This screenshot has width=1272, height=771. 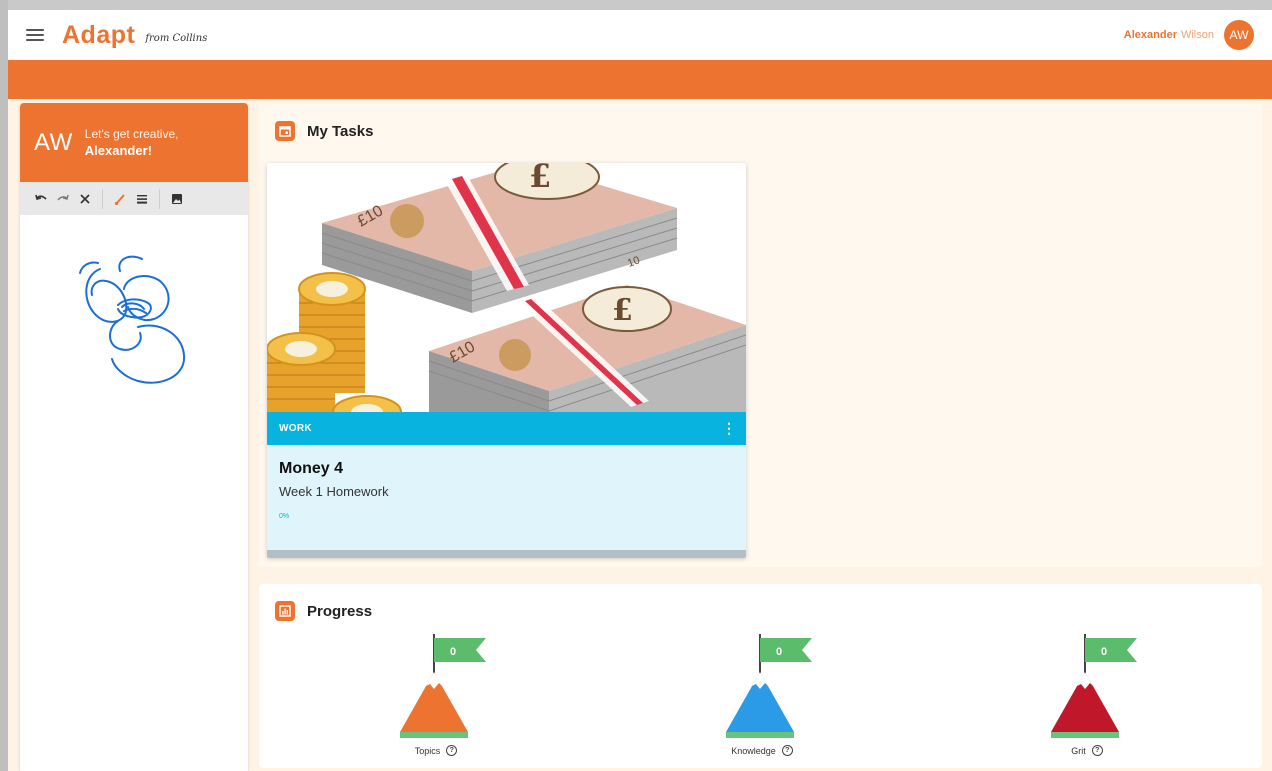 What do you see at coordinates (753, 750) in the screenshot?
I see `metric-label-text: Knowledge` at bounding box center [753, 750].